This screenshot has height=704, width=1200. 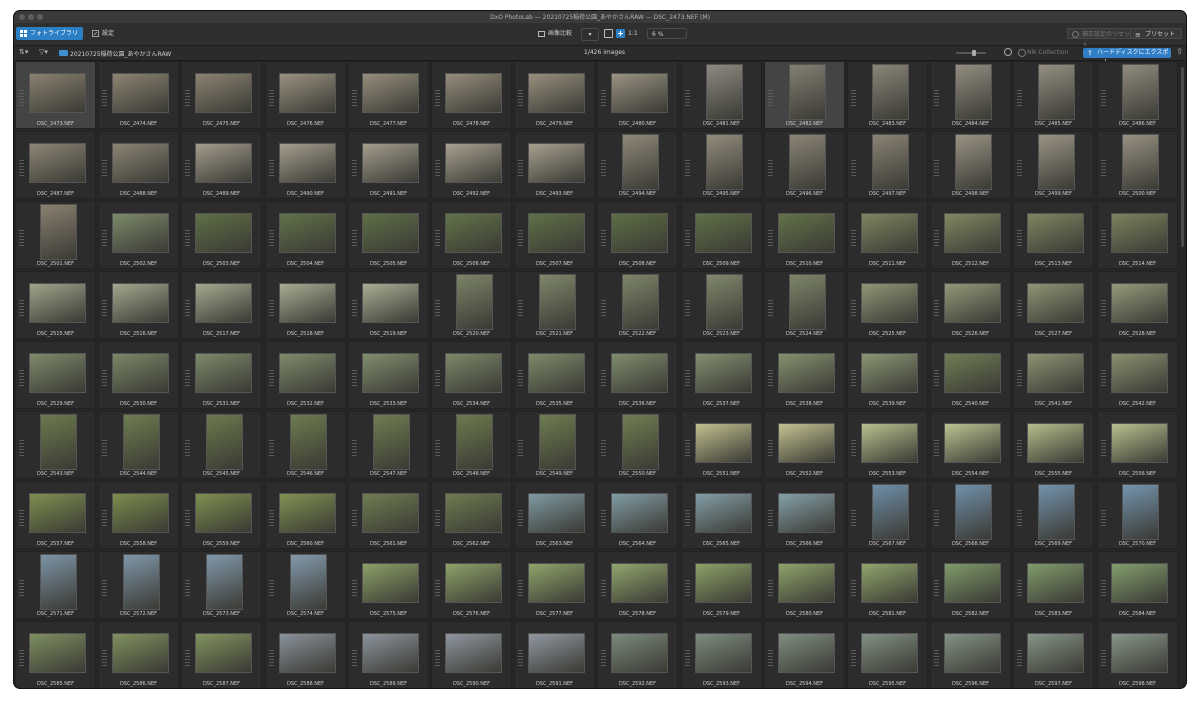 I want to click on thumbnail-cell: DSC_2533.NEF, so click(x=388, y=375).